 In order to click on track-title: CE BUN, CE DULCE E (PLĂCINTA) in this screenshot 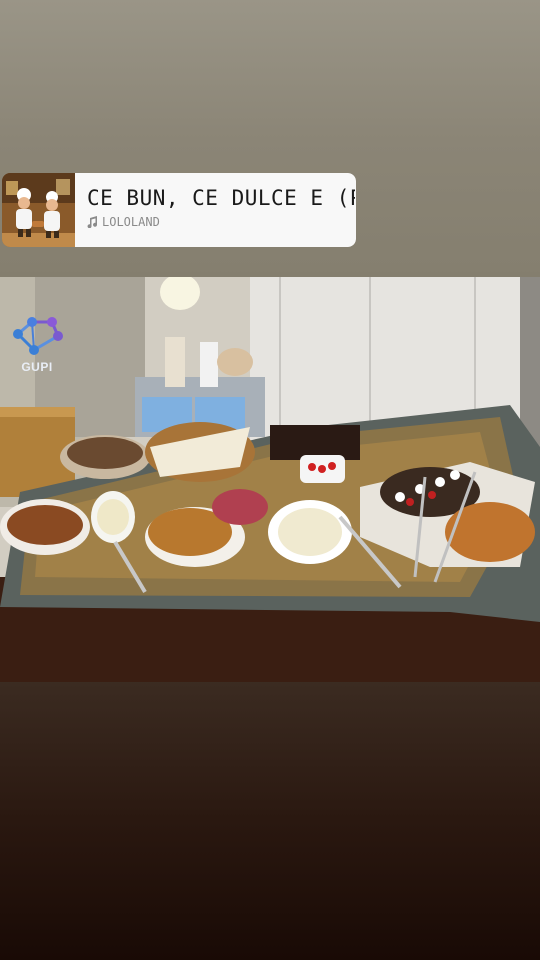, I will do `click(221, 198)`.